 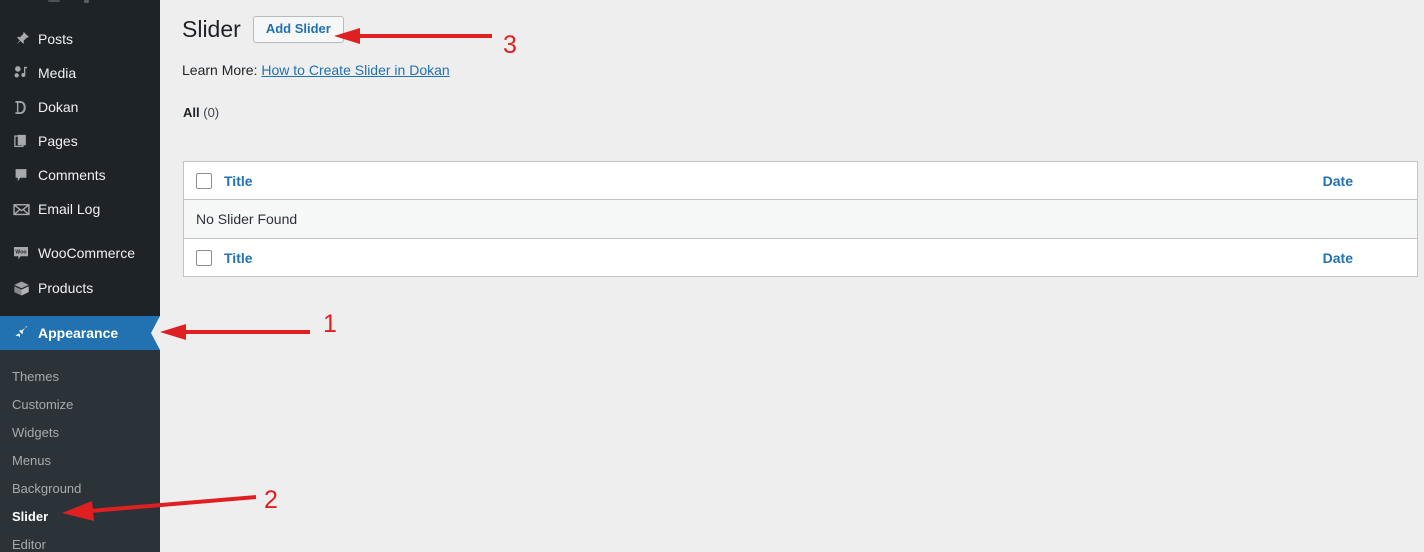 What do you see at coordinates (35, 432) in the screenshot?
I see `submenu-item-label: Widgets` at bounding box center [35, 432].